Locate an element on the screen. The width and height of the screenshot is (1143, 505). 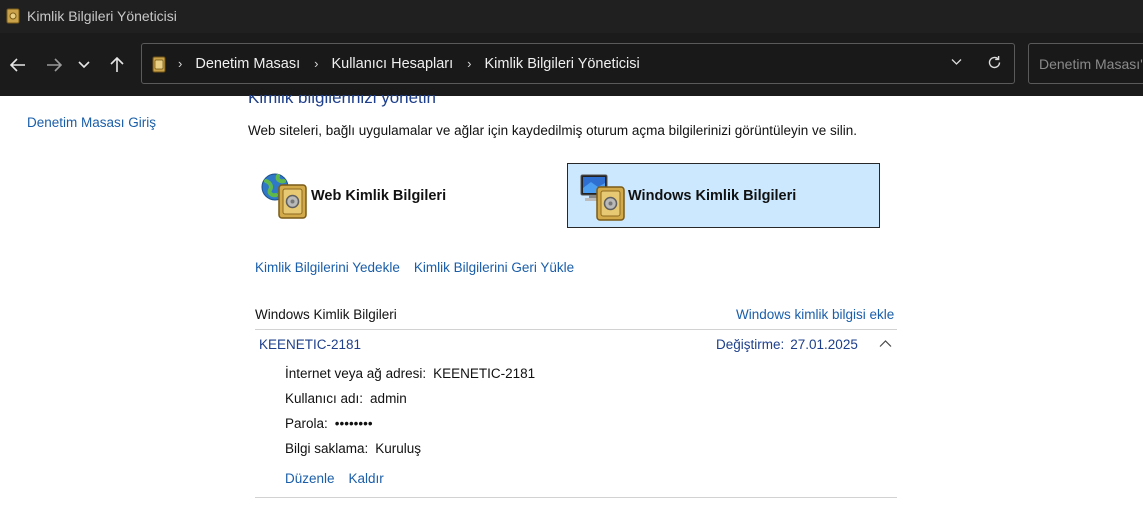
password-value: •••••••• is located at coordinates (353, 423).